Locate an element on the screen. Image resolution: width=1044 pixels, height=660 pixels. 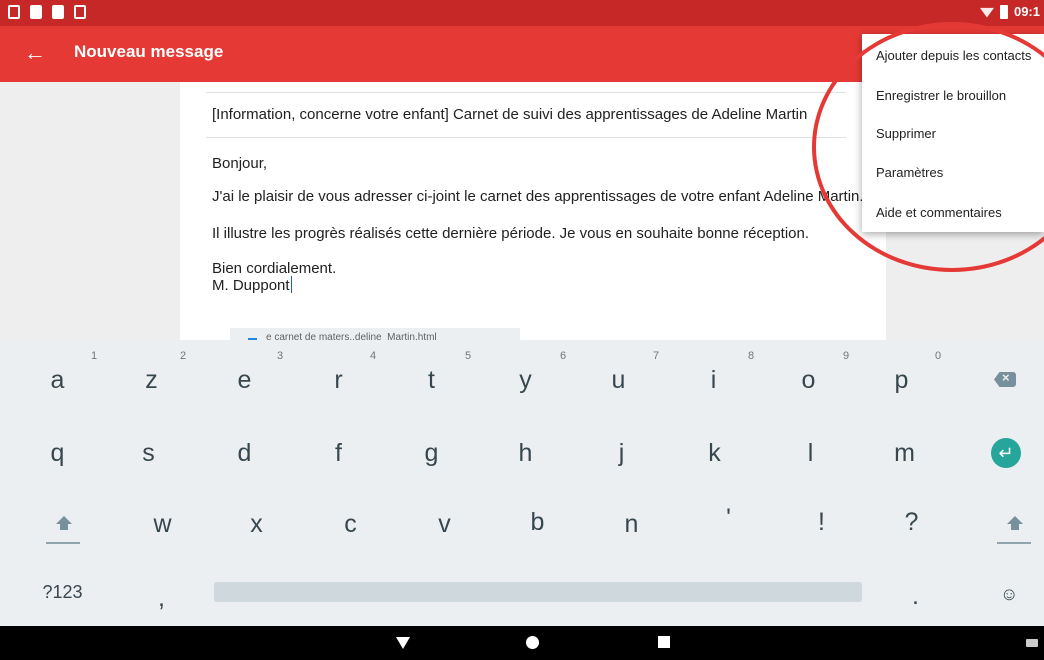
key-r: r is located at coordinates (338, 380).